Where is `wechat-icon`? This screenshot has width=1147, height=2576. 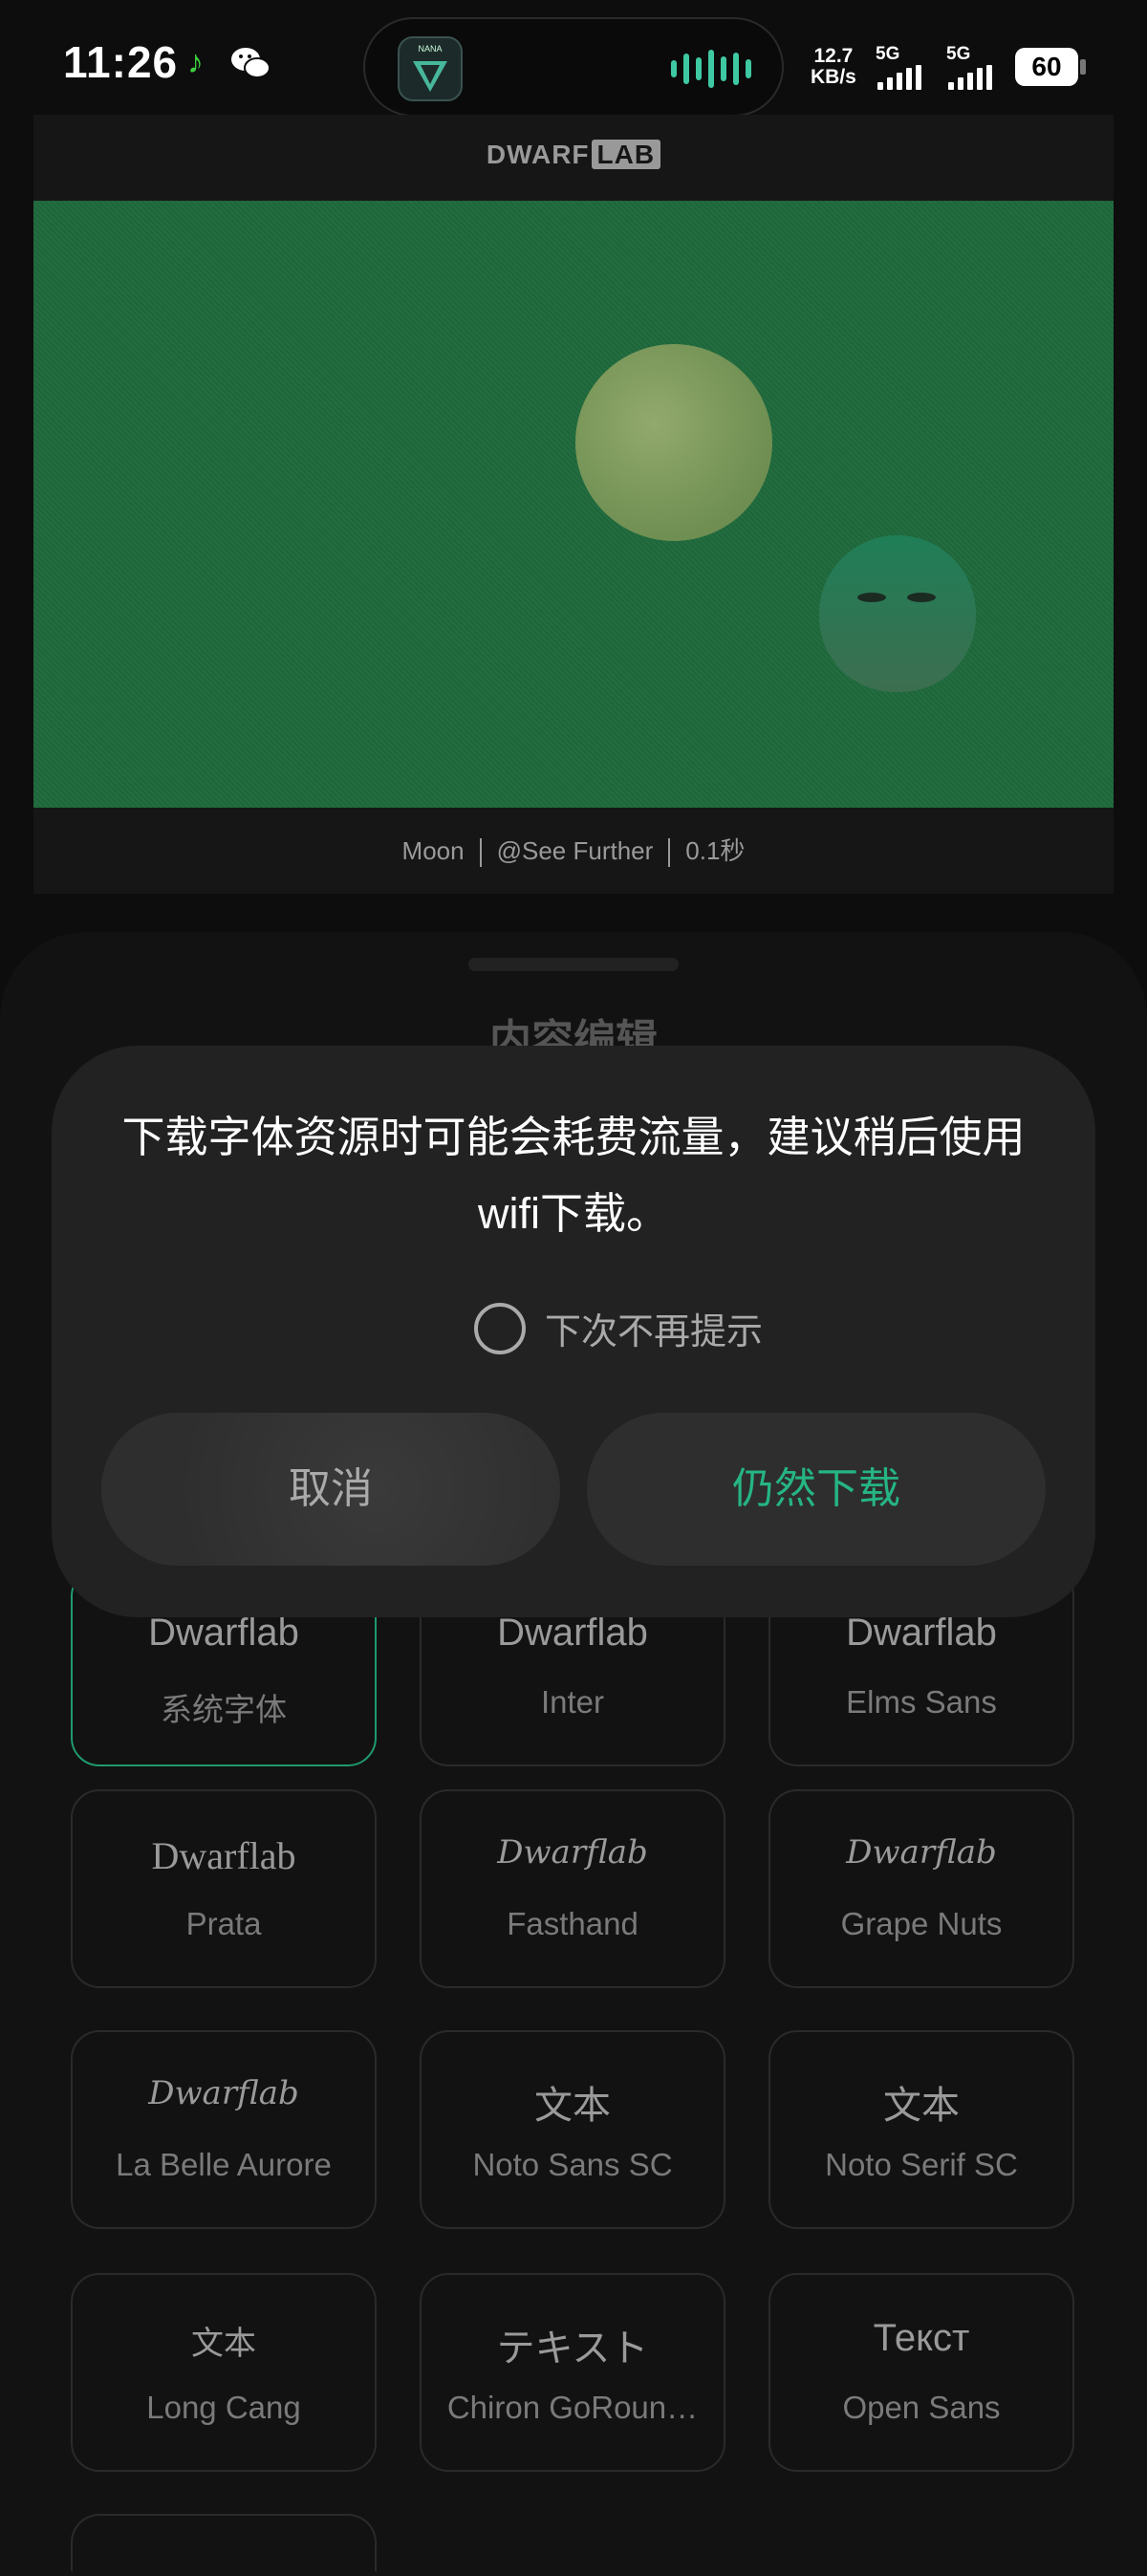
wechat-icon is located at coordinates (250, 68).